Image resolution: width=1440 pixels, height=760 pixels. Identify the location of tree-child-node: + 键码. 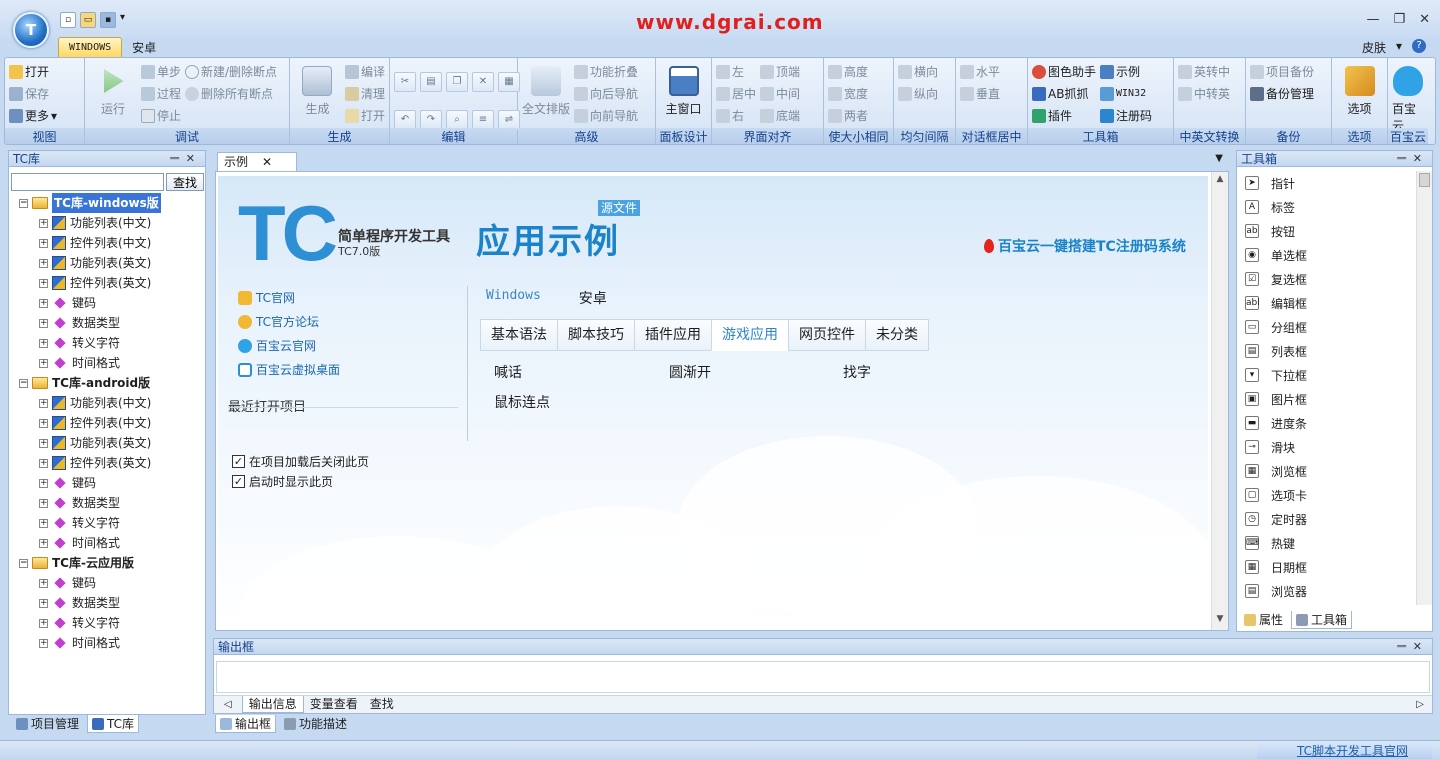
(112, 583).